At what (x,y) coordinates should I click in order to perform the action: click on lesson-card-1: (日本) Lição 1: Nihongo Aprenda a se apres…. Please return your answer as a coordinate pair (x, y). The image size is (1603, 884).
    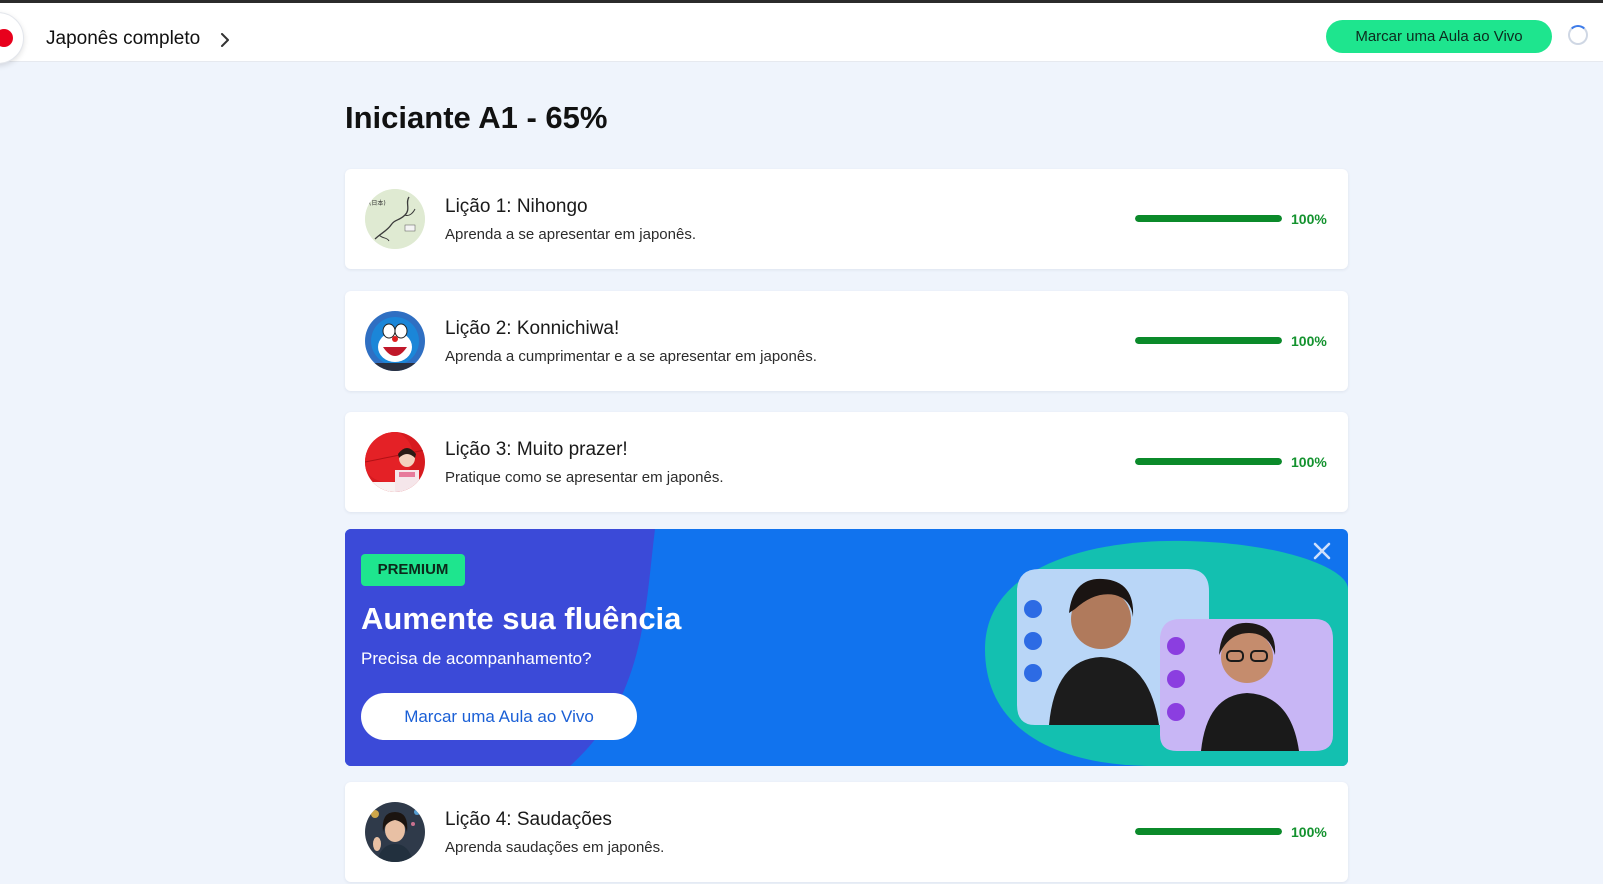
    Looking at the image, I should click on (846, 219).